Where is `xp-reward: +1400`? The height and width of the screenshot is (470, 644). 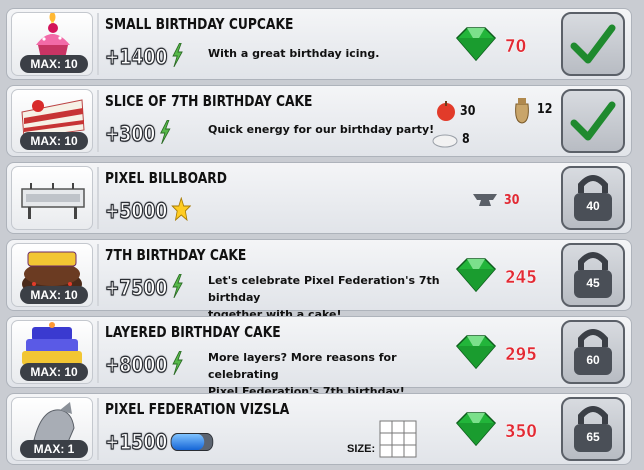
xp-reward: +1400 is located at coordinates (143, 57).